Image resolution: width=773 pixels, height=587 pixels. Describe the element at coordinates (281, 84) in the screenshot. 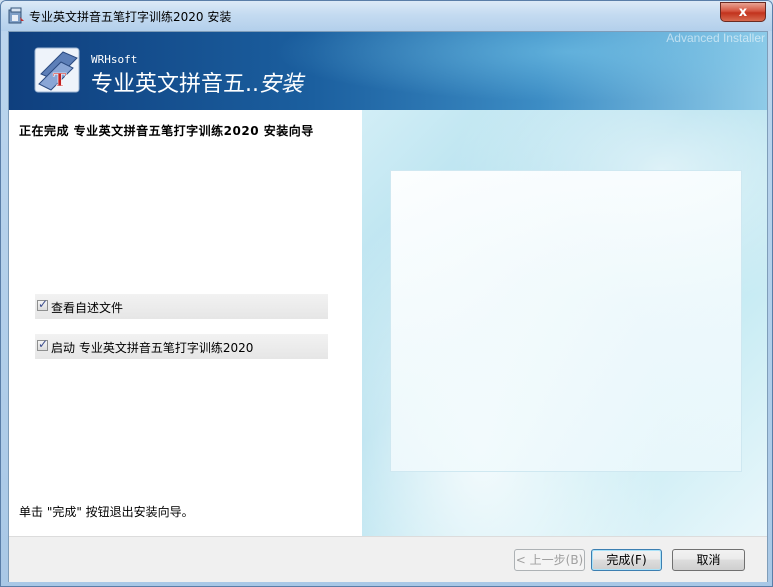

I see `product-title-tail: 安装` at that location.